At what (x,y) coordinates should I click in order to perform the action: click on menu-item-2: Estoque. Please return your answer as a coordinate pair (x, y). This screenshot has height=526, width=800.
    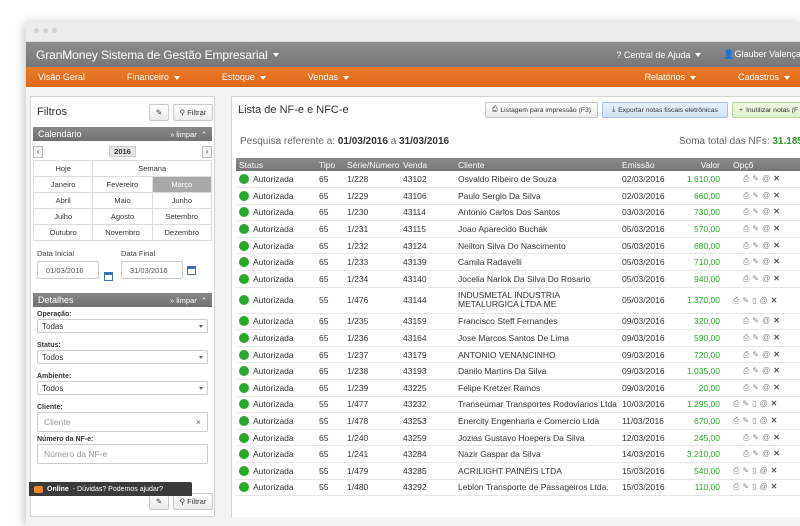
    Looking at the image, I should click on (244, 77).